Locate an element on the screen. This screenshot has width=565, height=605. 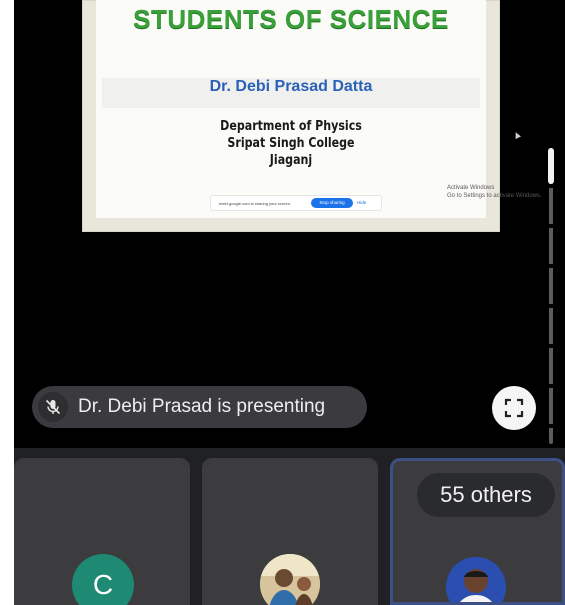
scrollbar-thumb is located at coordinates (551, 166).